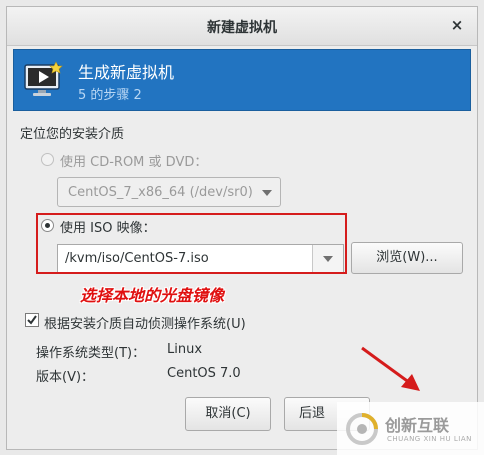  Describe the element at coordinates (91, 353) in the screenshot. I see `os-type-label: 操作系统类型(T)：` at that location.